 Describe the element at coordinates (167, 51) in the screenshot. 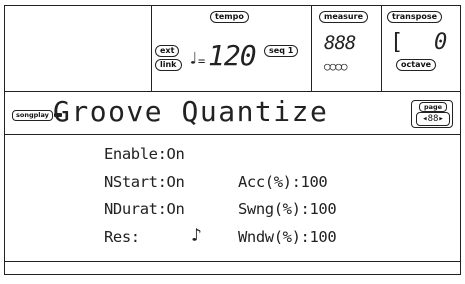

I see `ext-label: ext` at that location.